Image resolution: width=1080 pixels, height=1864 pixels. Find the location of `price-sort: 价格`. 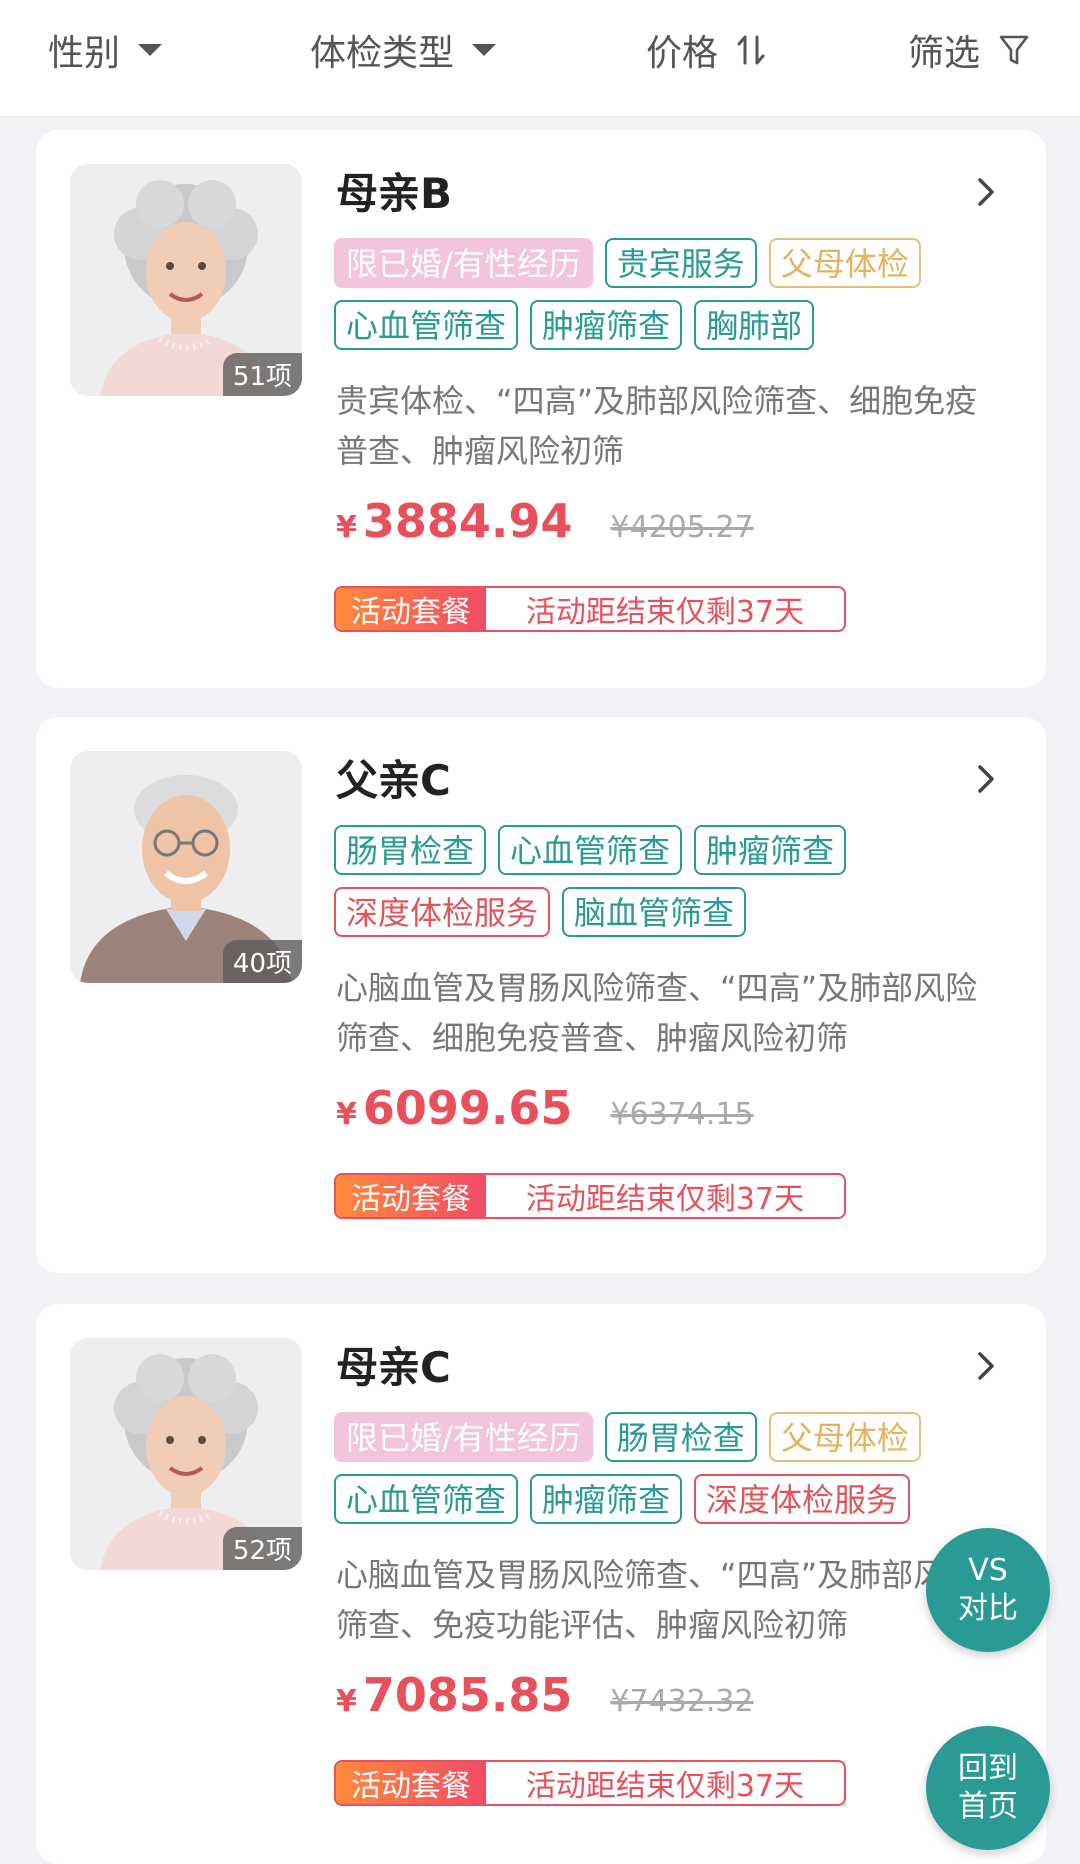

price-sort: 价格 is located at coordinates (706, 50).